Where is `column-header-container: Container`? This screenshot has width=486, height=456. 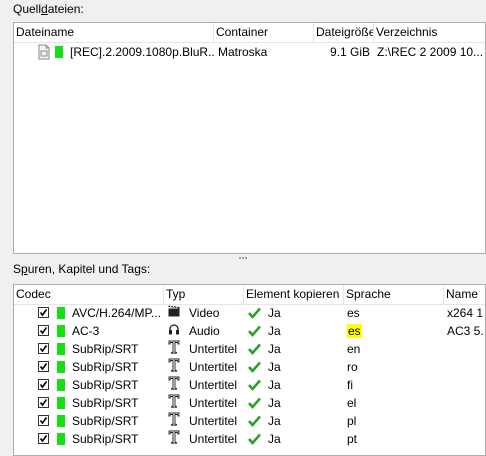 column-header-container: Container is located at coordinates (264, 32).